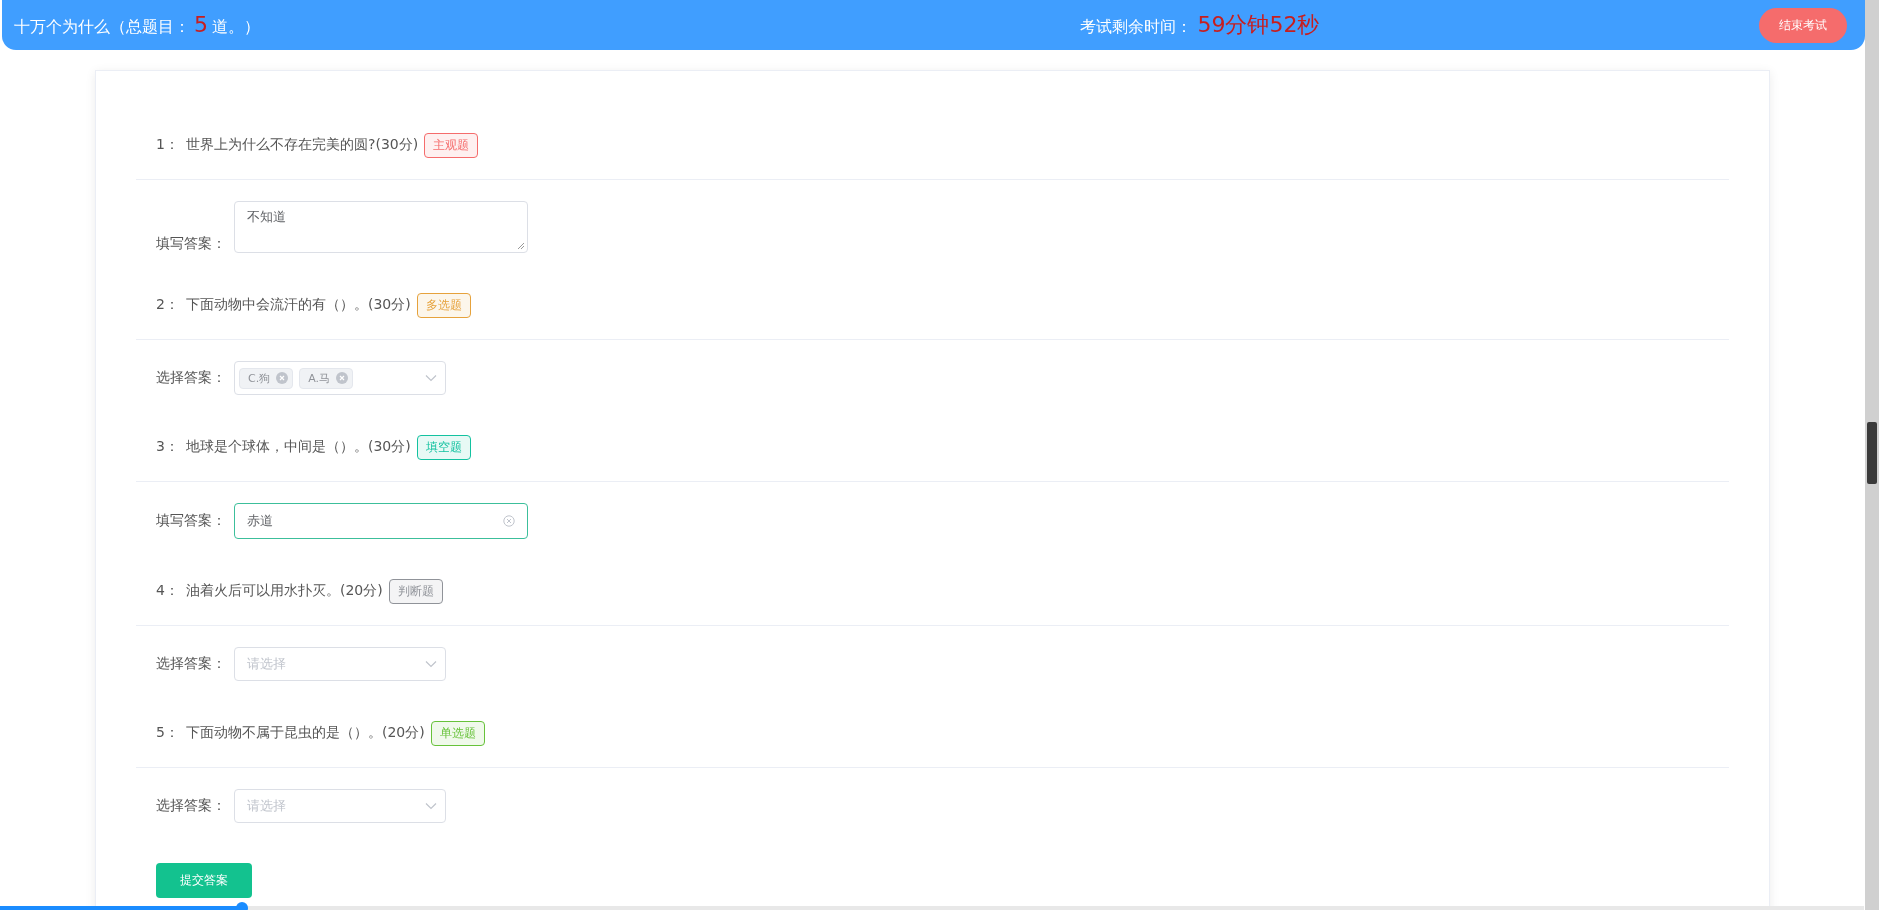  I want to click on question-type-tag: 单选题, so click(457, 733).